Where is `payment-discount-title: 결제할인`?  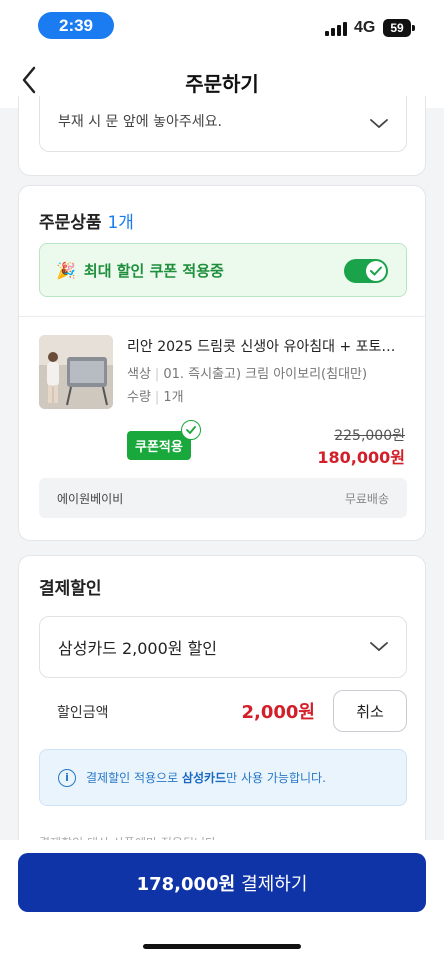
payment-discount-title: 결제할인 is located at coordinates (70, 589).